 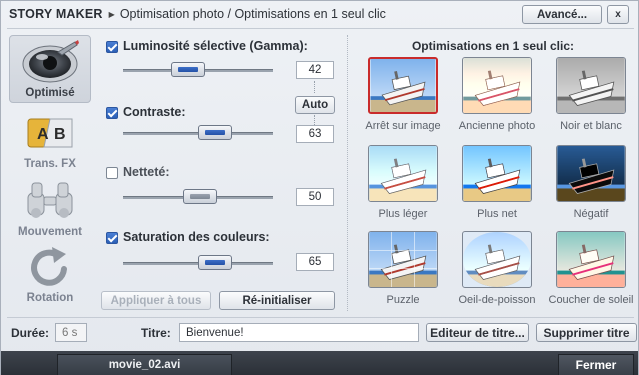 I want to click on preset-label: Noir et blanc, so click(x=591, y=126).